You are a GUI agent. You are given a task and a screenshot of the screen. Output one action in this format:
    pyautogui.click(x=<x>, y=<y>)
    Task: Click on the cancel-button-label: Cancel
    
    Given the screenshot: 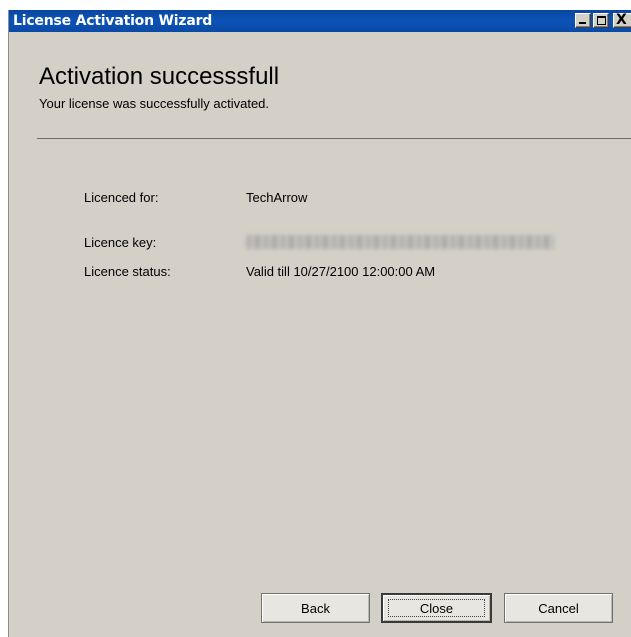 What is the action you would take?
    pyautogui.click(x=558, y=608)
    